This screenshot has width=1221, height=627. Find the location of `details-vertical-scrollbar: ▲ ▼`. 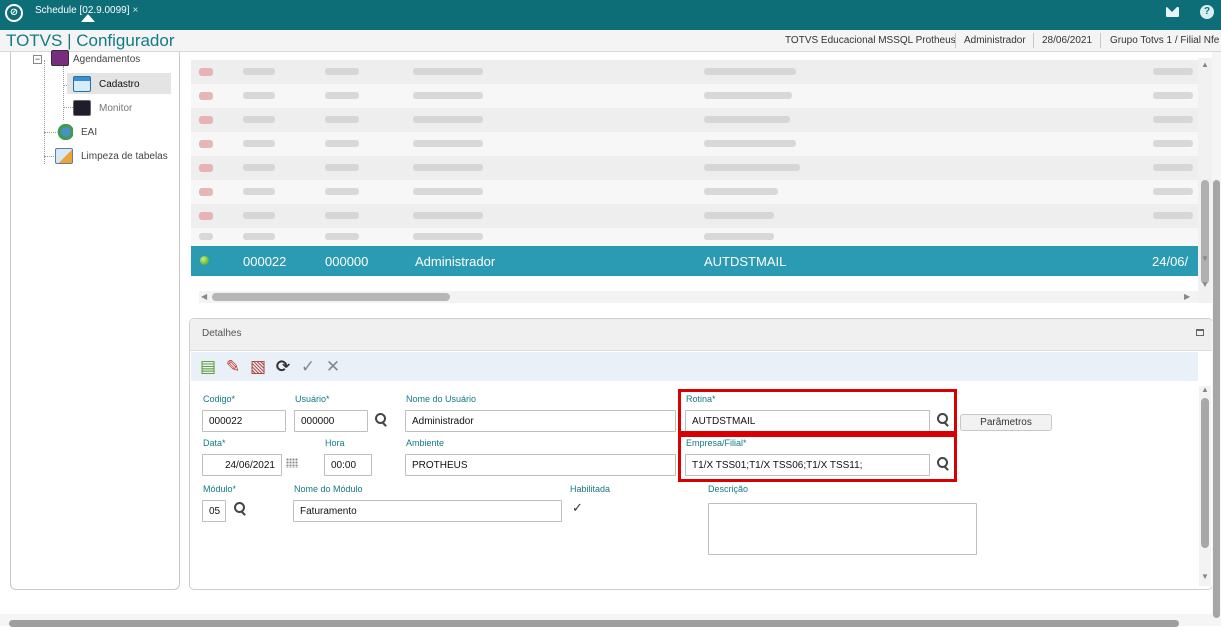

details-vertical-scrollbar: ▲ ▼ is located at coordinates (1205, 485).